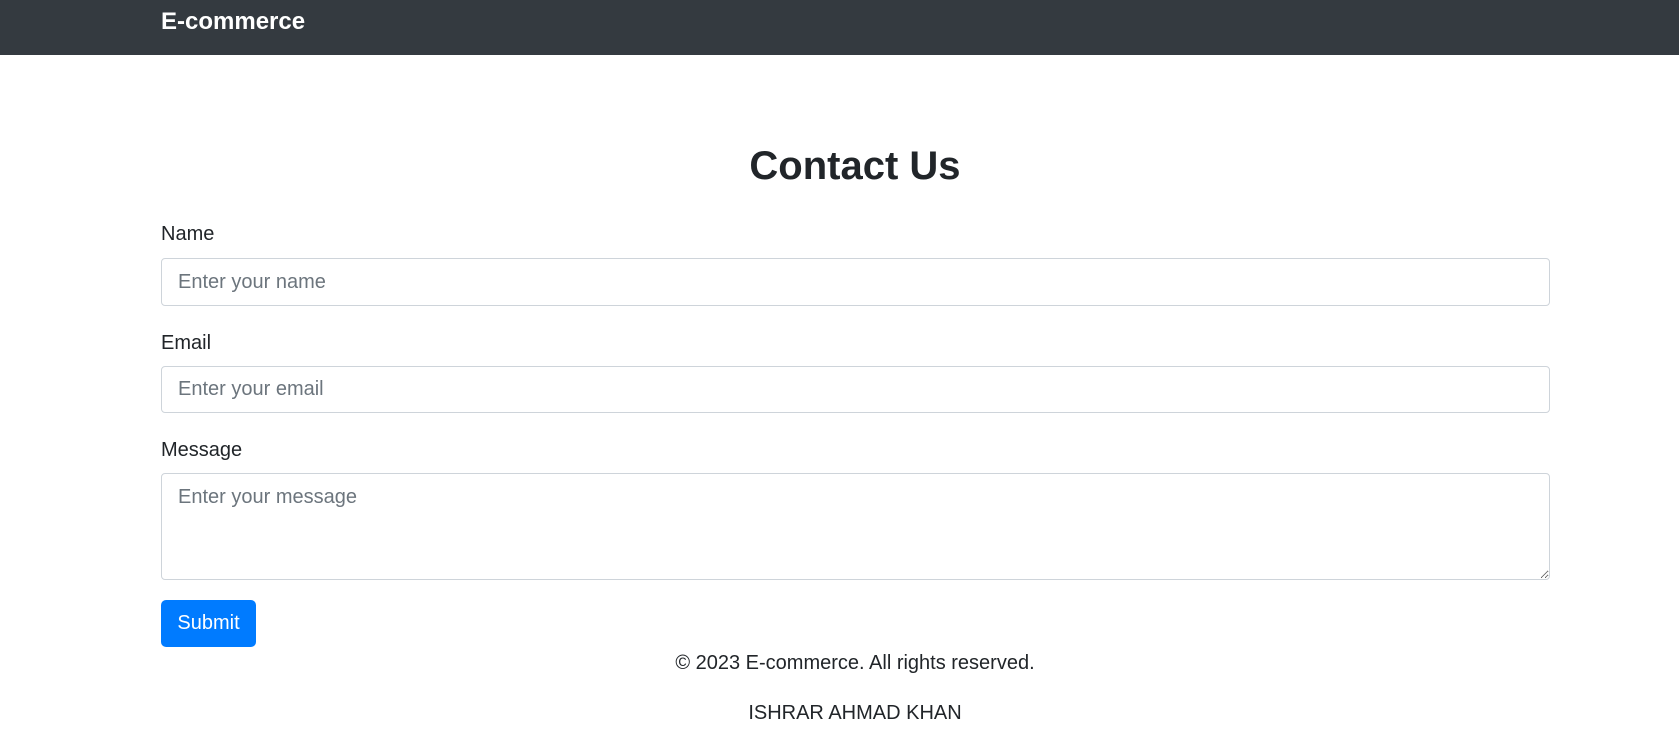 The height and width of the screenshot is (742, 1679). Describe the element at coordinates (208, 623) in the screenshot. I see `submit-button: Submit` at that location.